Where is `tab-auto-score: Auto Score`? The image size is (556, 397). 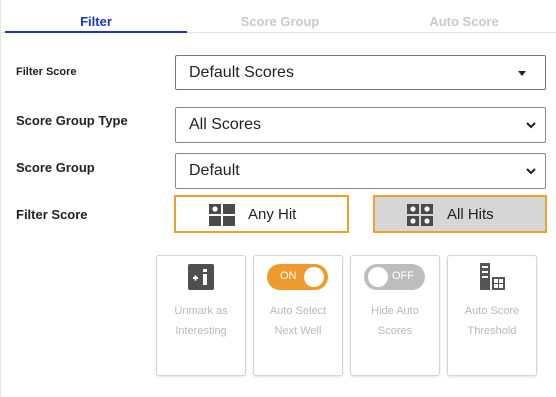
tab-auto-score: Auto Score is located at coordinates (464, 21).